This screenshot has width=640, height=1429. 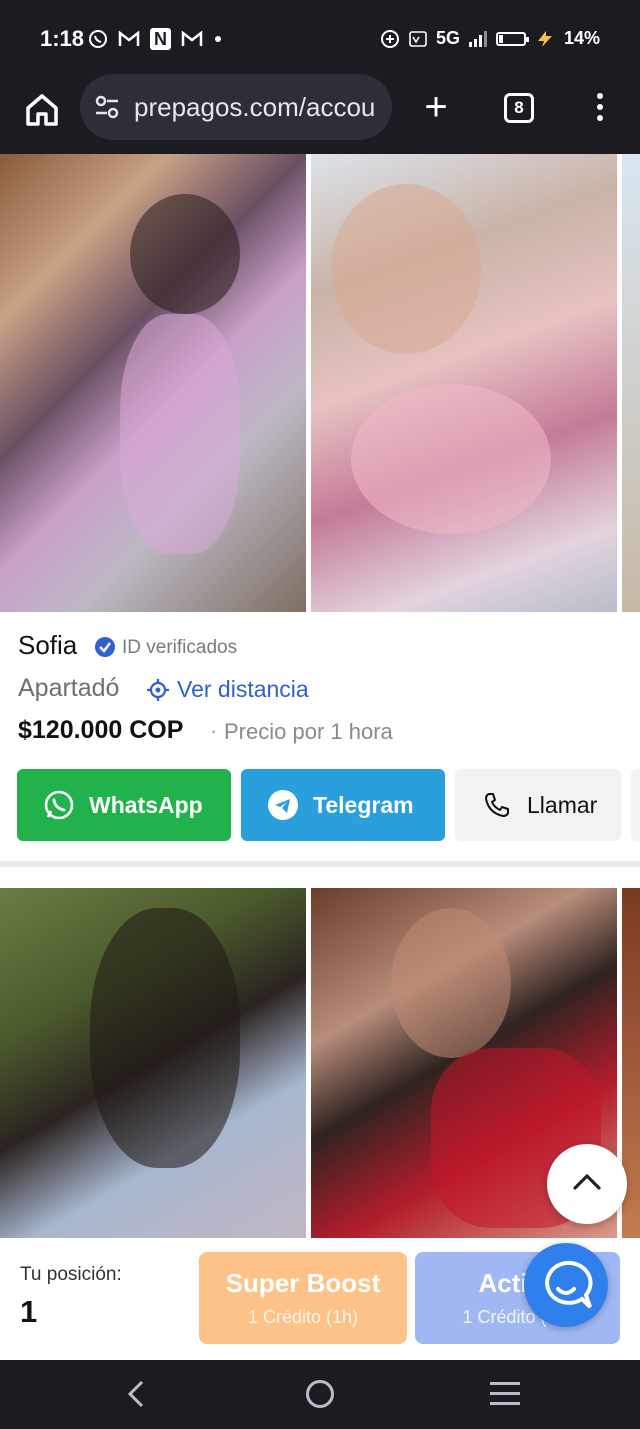 I want to click on price-note: Precio por 1 hora, so click(x=308, y=731).